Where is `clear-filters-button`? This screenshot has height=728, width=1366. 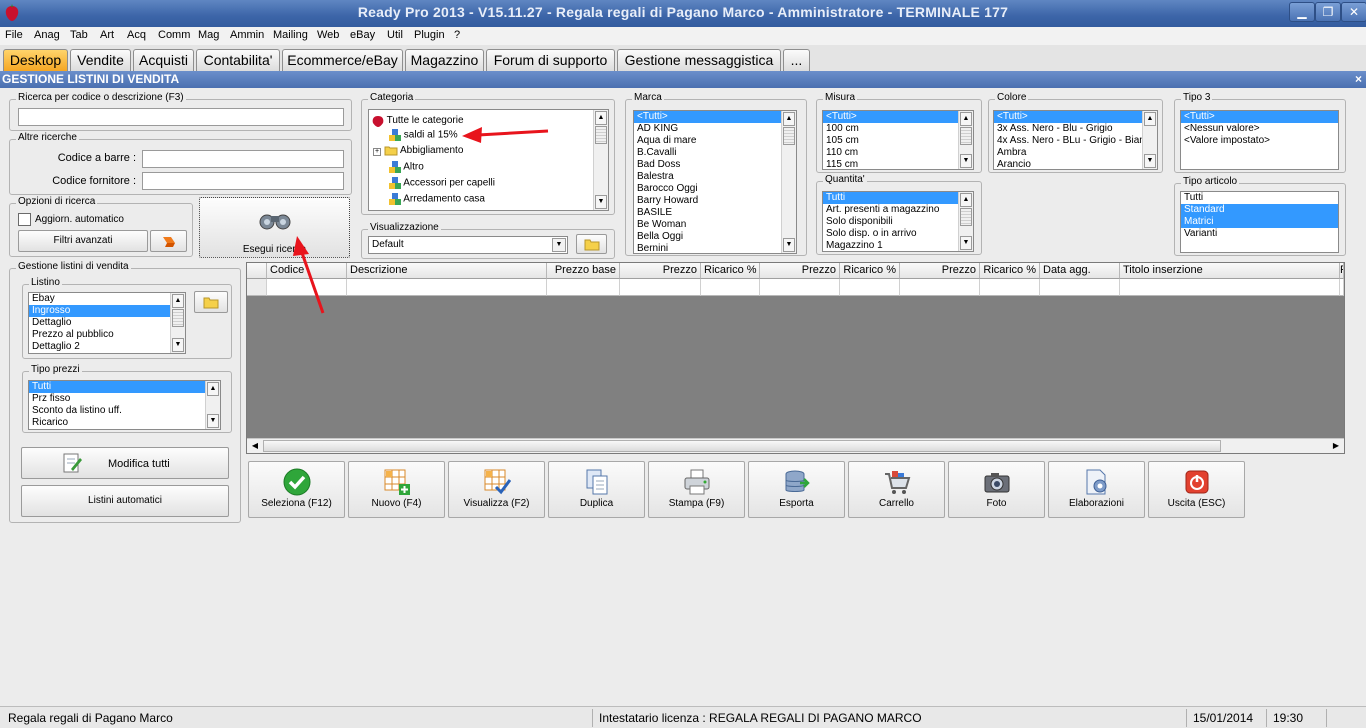
clear-filters-button is located at coordinates (168, 241).